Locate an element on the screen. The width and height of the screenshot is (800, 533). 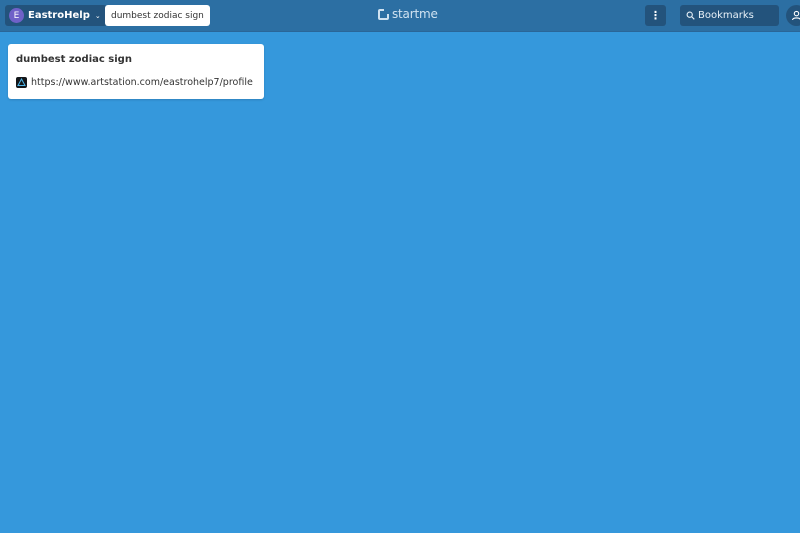
bookmark-search-box is located at coordinates (729, 15).